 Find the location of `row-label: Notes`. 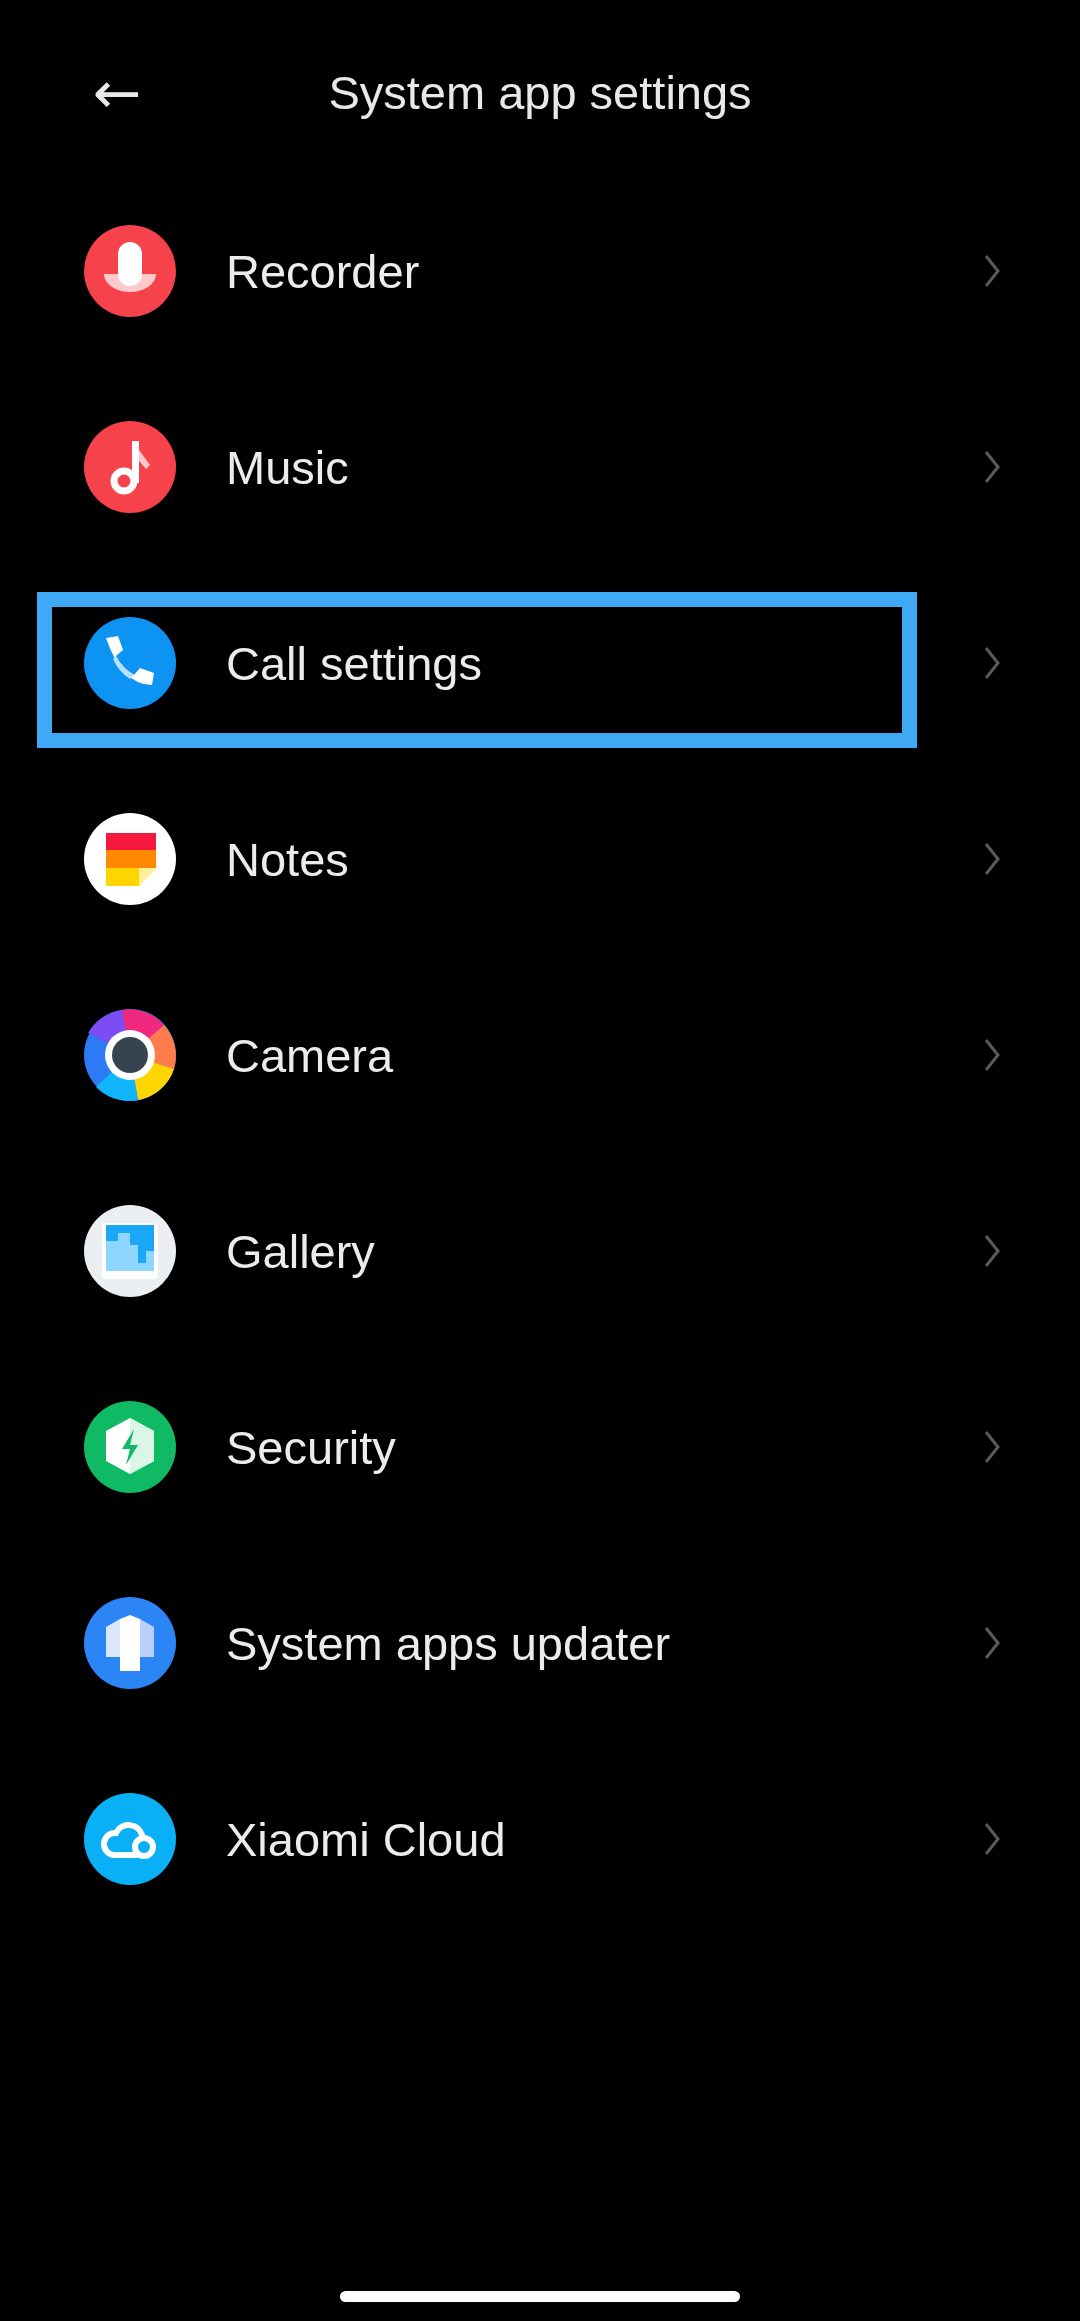

row-label: Notes is located at coordinates (288, 859).